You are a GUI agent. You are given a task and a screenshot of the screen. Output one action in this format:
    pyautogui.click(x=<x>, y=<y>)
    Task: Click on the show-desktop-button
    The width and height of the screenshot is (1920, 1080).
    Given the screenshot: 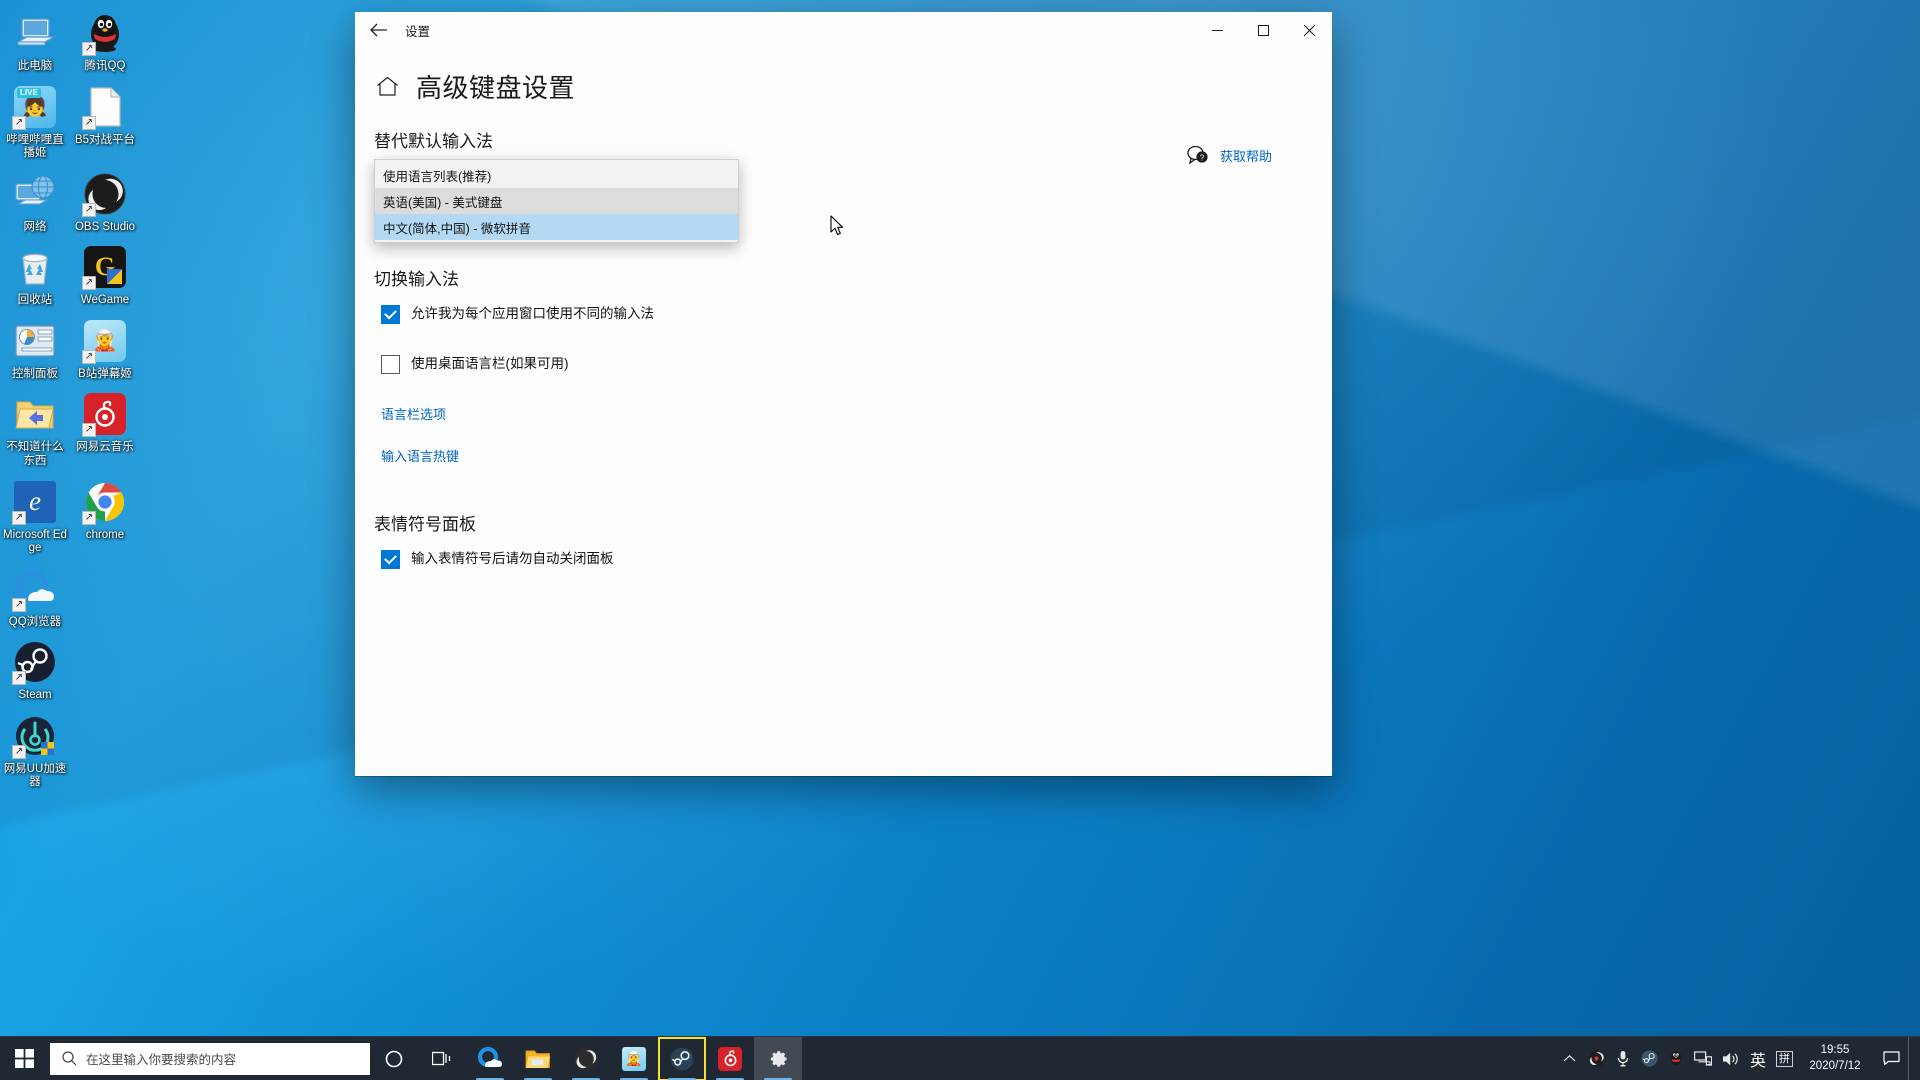 What is the action you would take?
    pyautogui.click(x=1912, y=1058)
    